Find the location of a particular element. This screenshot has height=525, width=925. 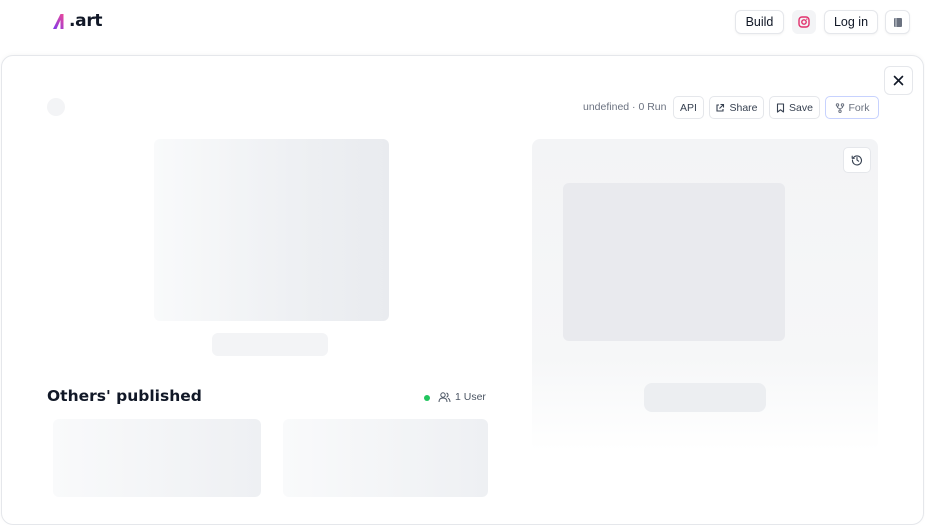

logo-text: .art is located at coordinates (86, 21).